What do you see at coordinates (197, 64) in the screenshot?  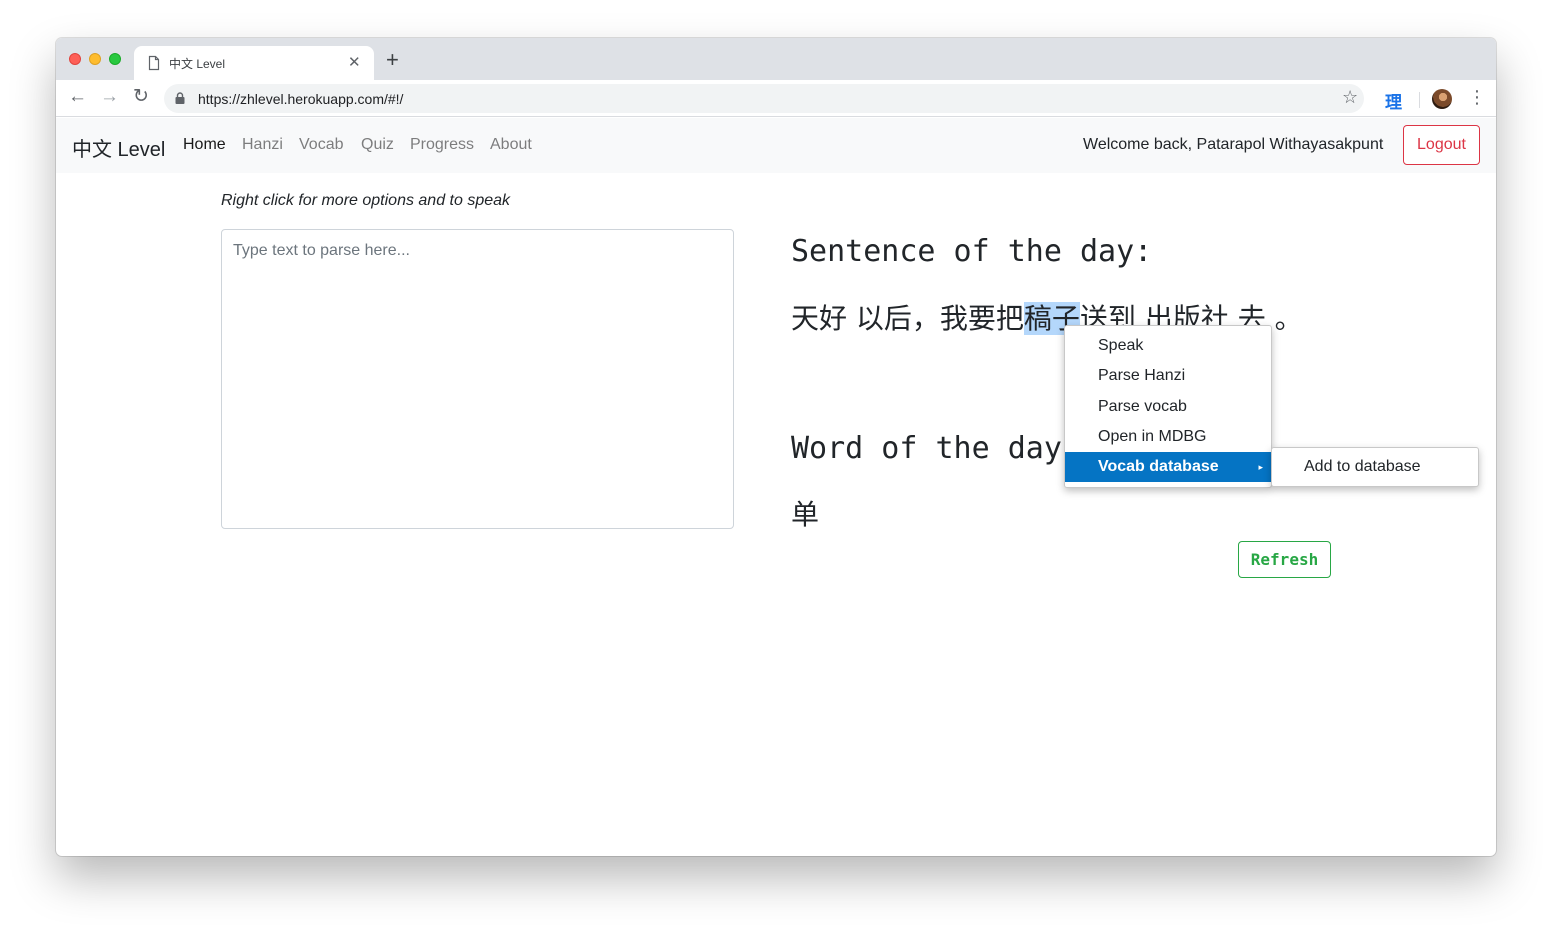 I see `tab-title: 中文 Level` at bounding box center [197, 64].